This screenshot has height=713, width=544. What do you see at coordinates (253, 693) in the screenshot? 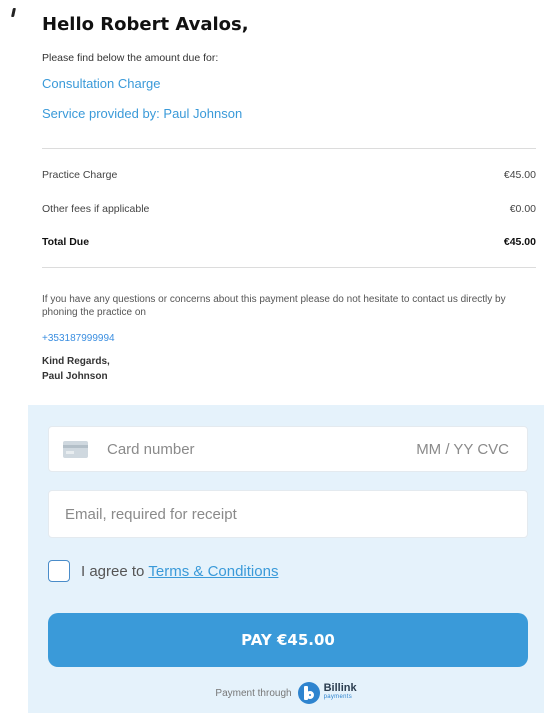
I see `footer-text: Payment through` at bounding box center [253, 693].